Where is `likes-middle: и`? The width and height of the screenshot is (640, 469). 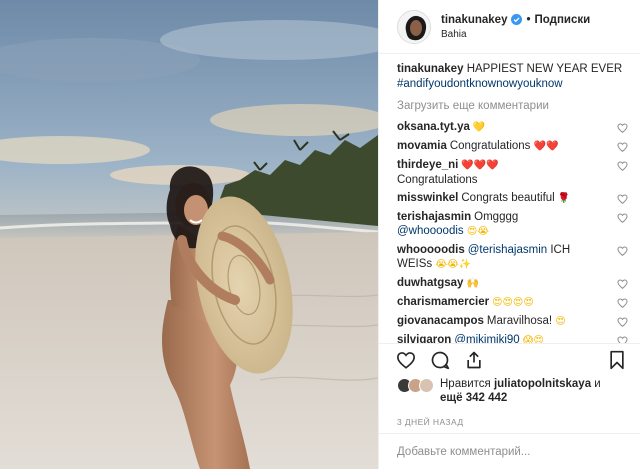 likes-middle: и is located at coordinates (597, 384).